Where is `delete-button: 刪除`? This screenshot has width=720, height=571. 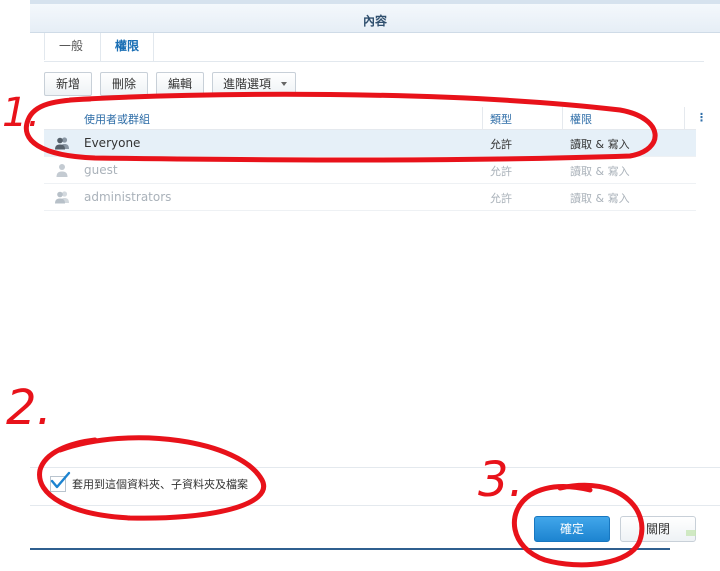 delete-button: 刪除 is located at coordinates (124, 84).